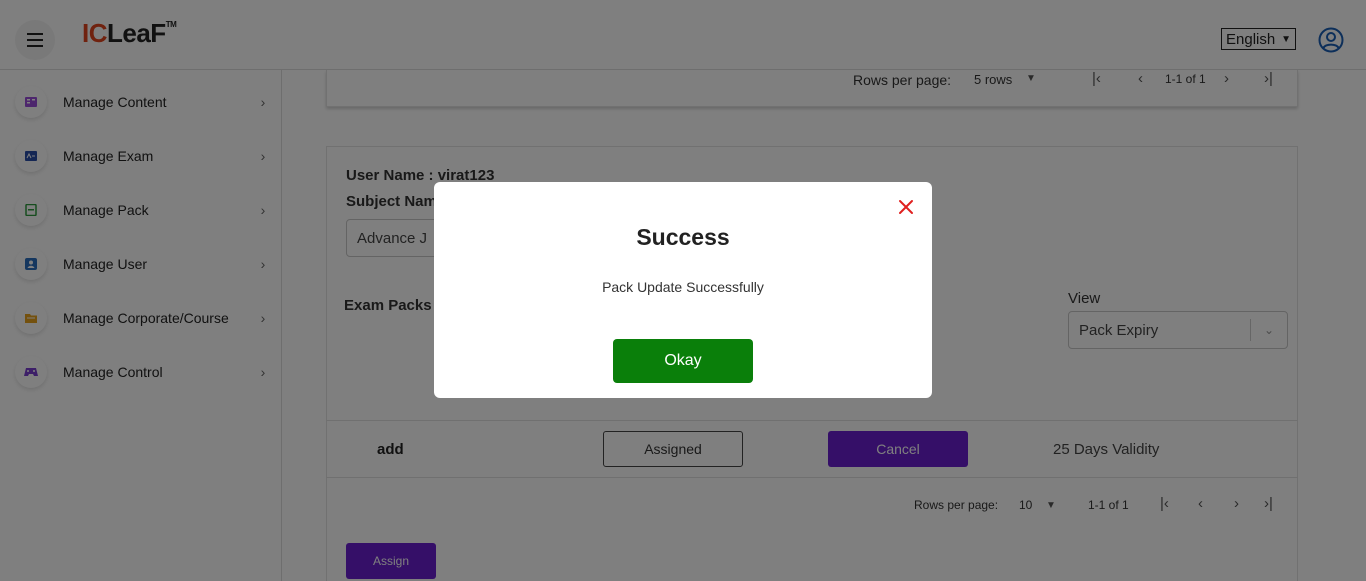 Image resolution: width=1366 pixels, height=581 pixels. What do you see at coordinates (683, 237) in the screenshot?
I see `dialog-title: Success` at bounding box center [683, 237].